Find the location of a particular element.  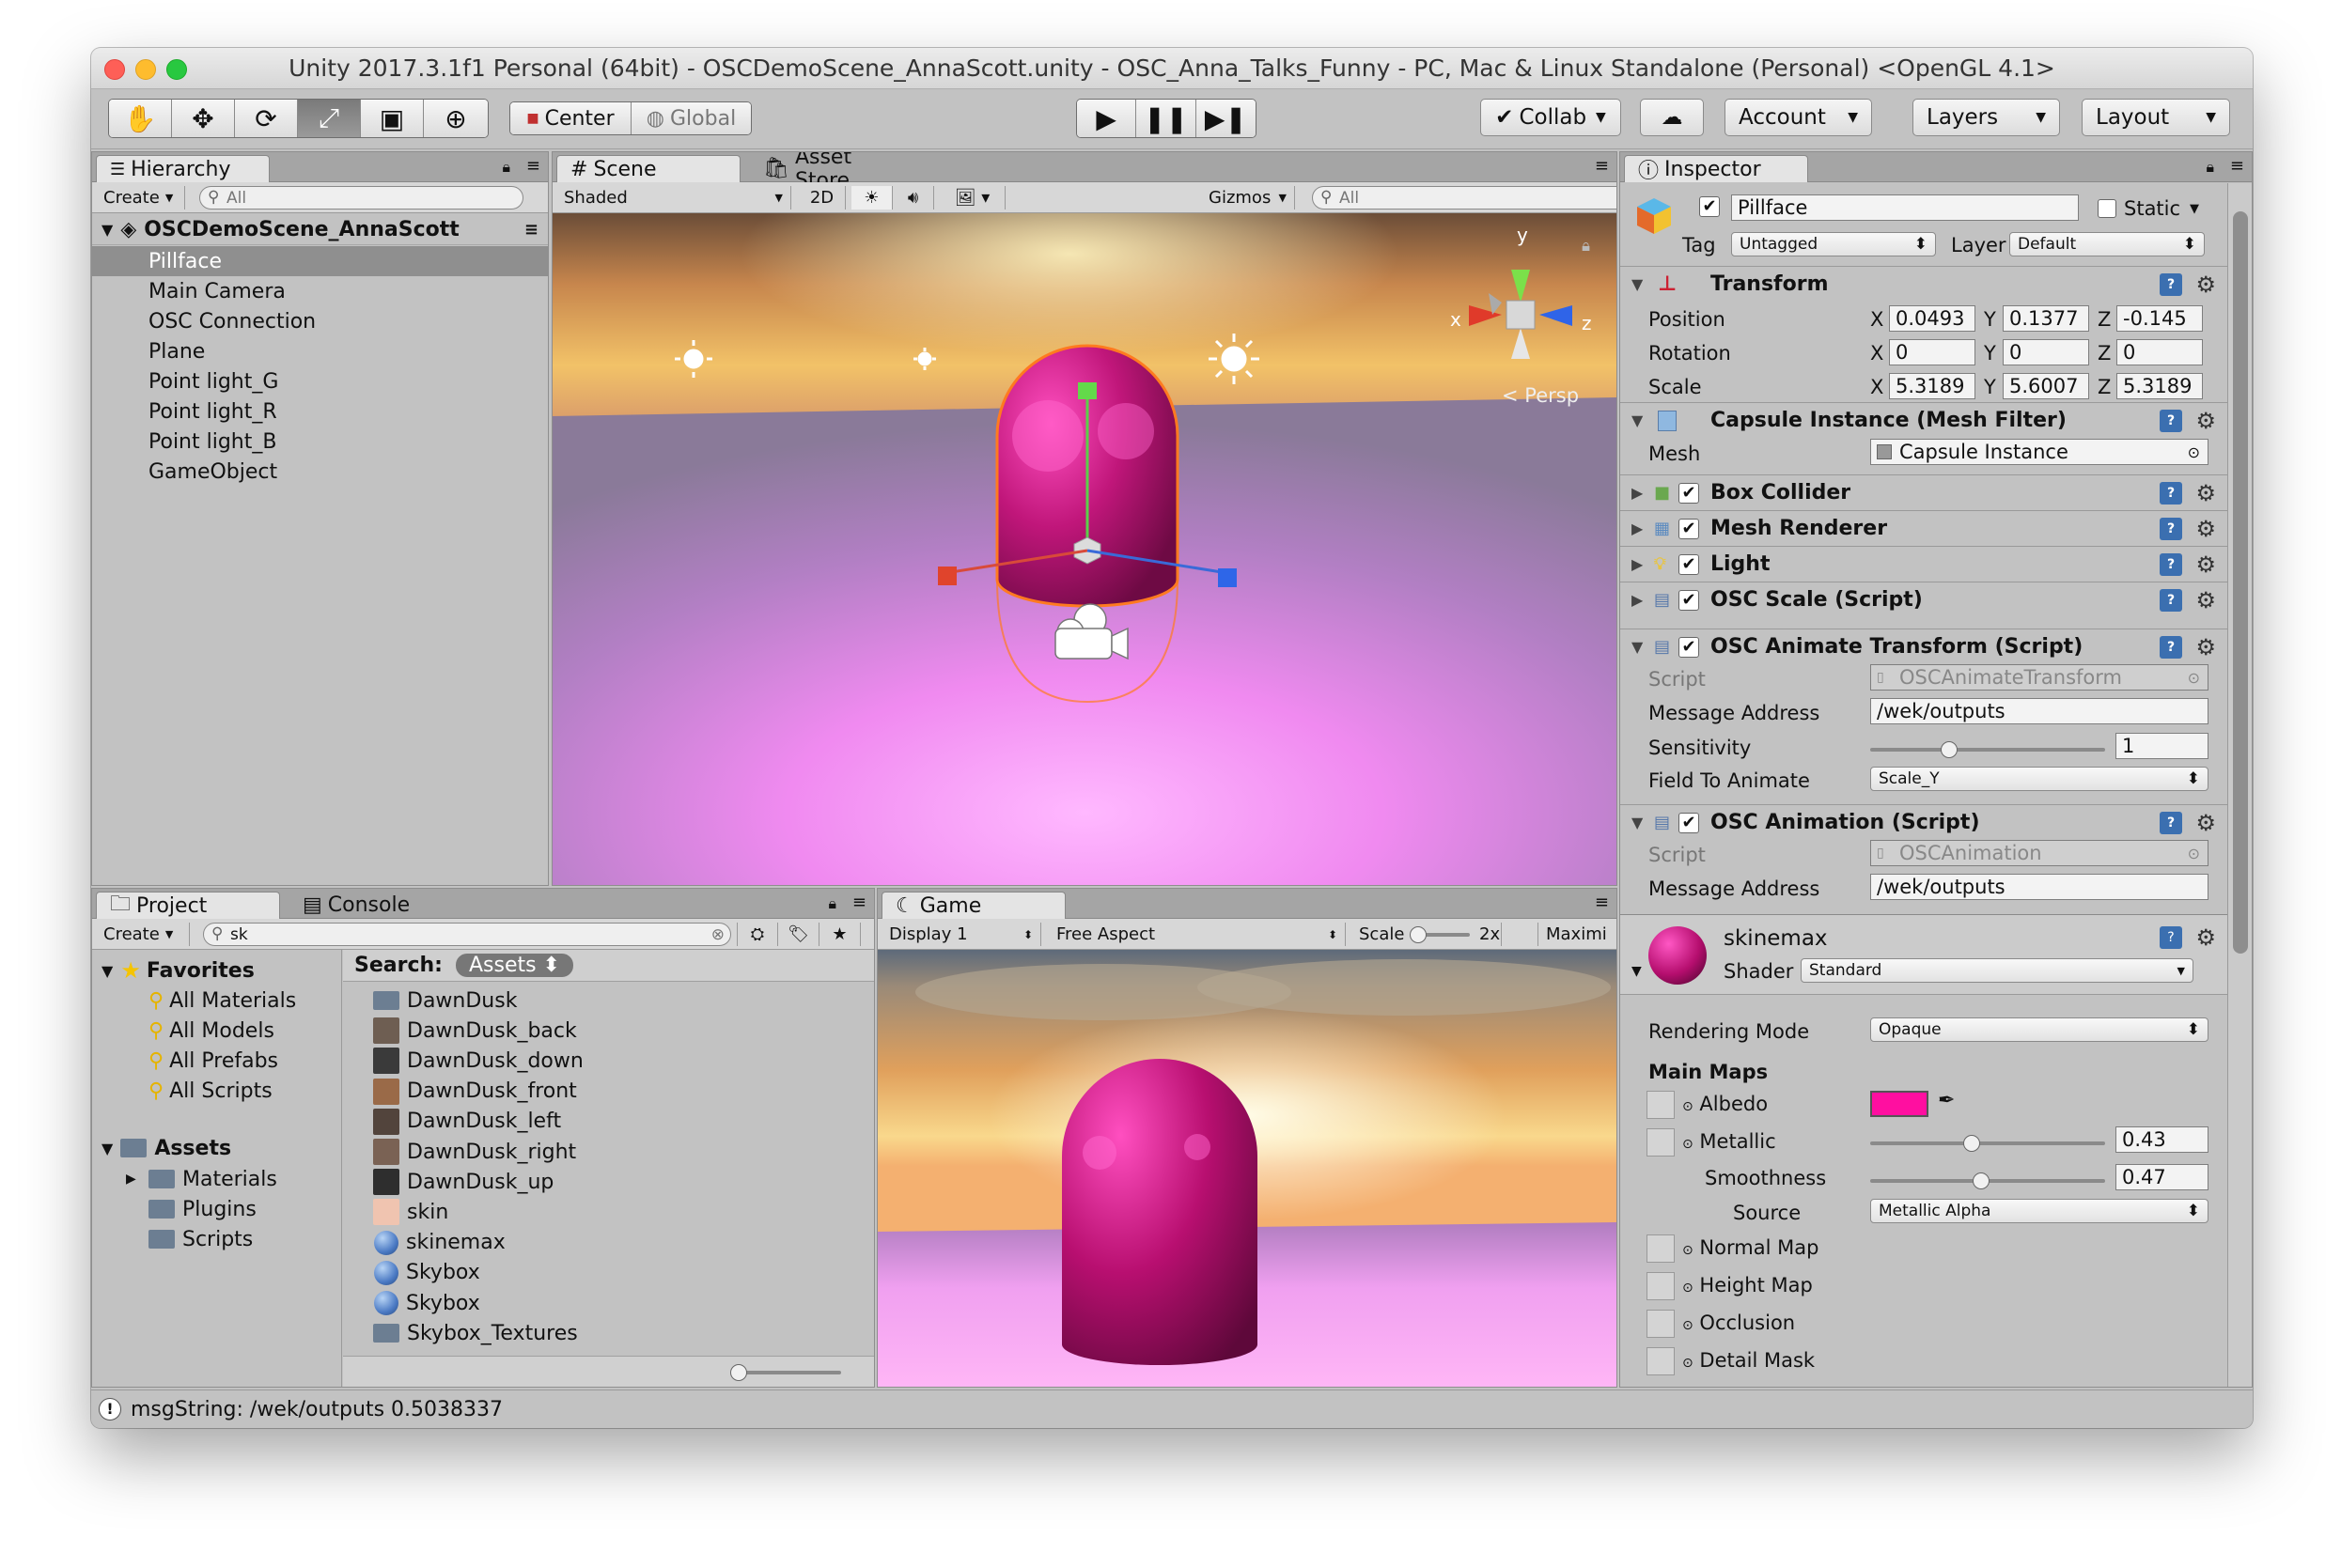

audio-toggle-icon: 🔊︎ is located at coordinates (913, 198).